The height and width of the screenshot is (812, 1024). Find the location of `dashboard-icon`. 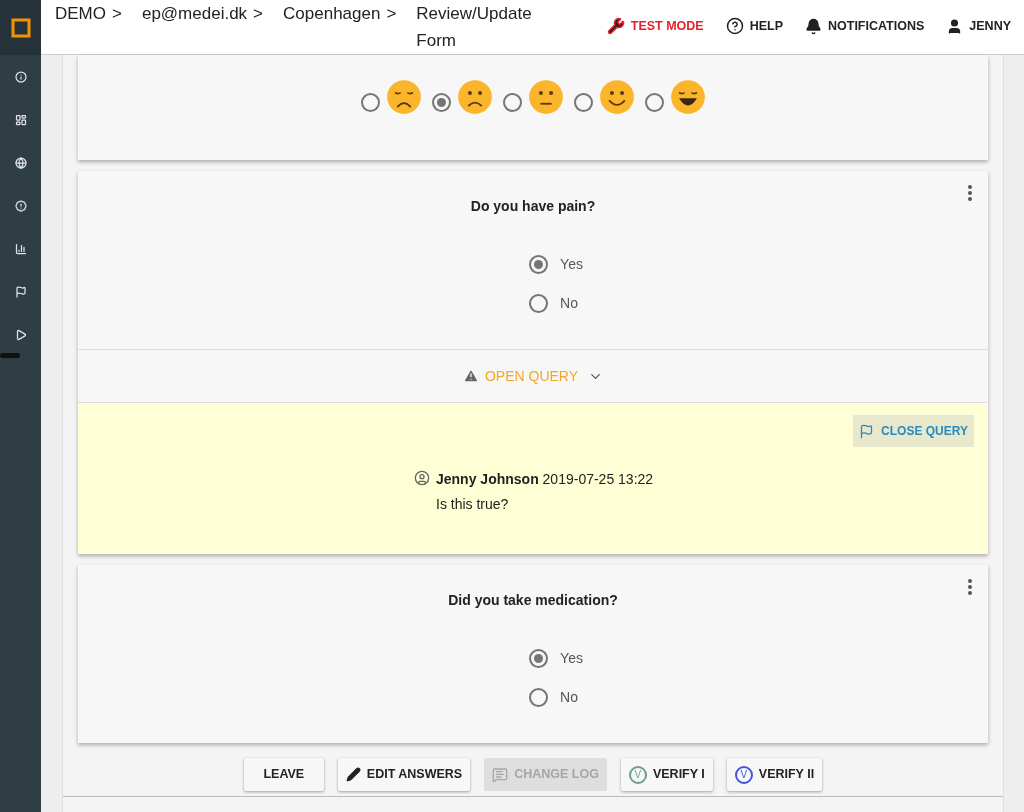

dashboard-icon is located at coordinates (20, 120).